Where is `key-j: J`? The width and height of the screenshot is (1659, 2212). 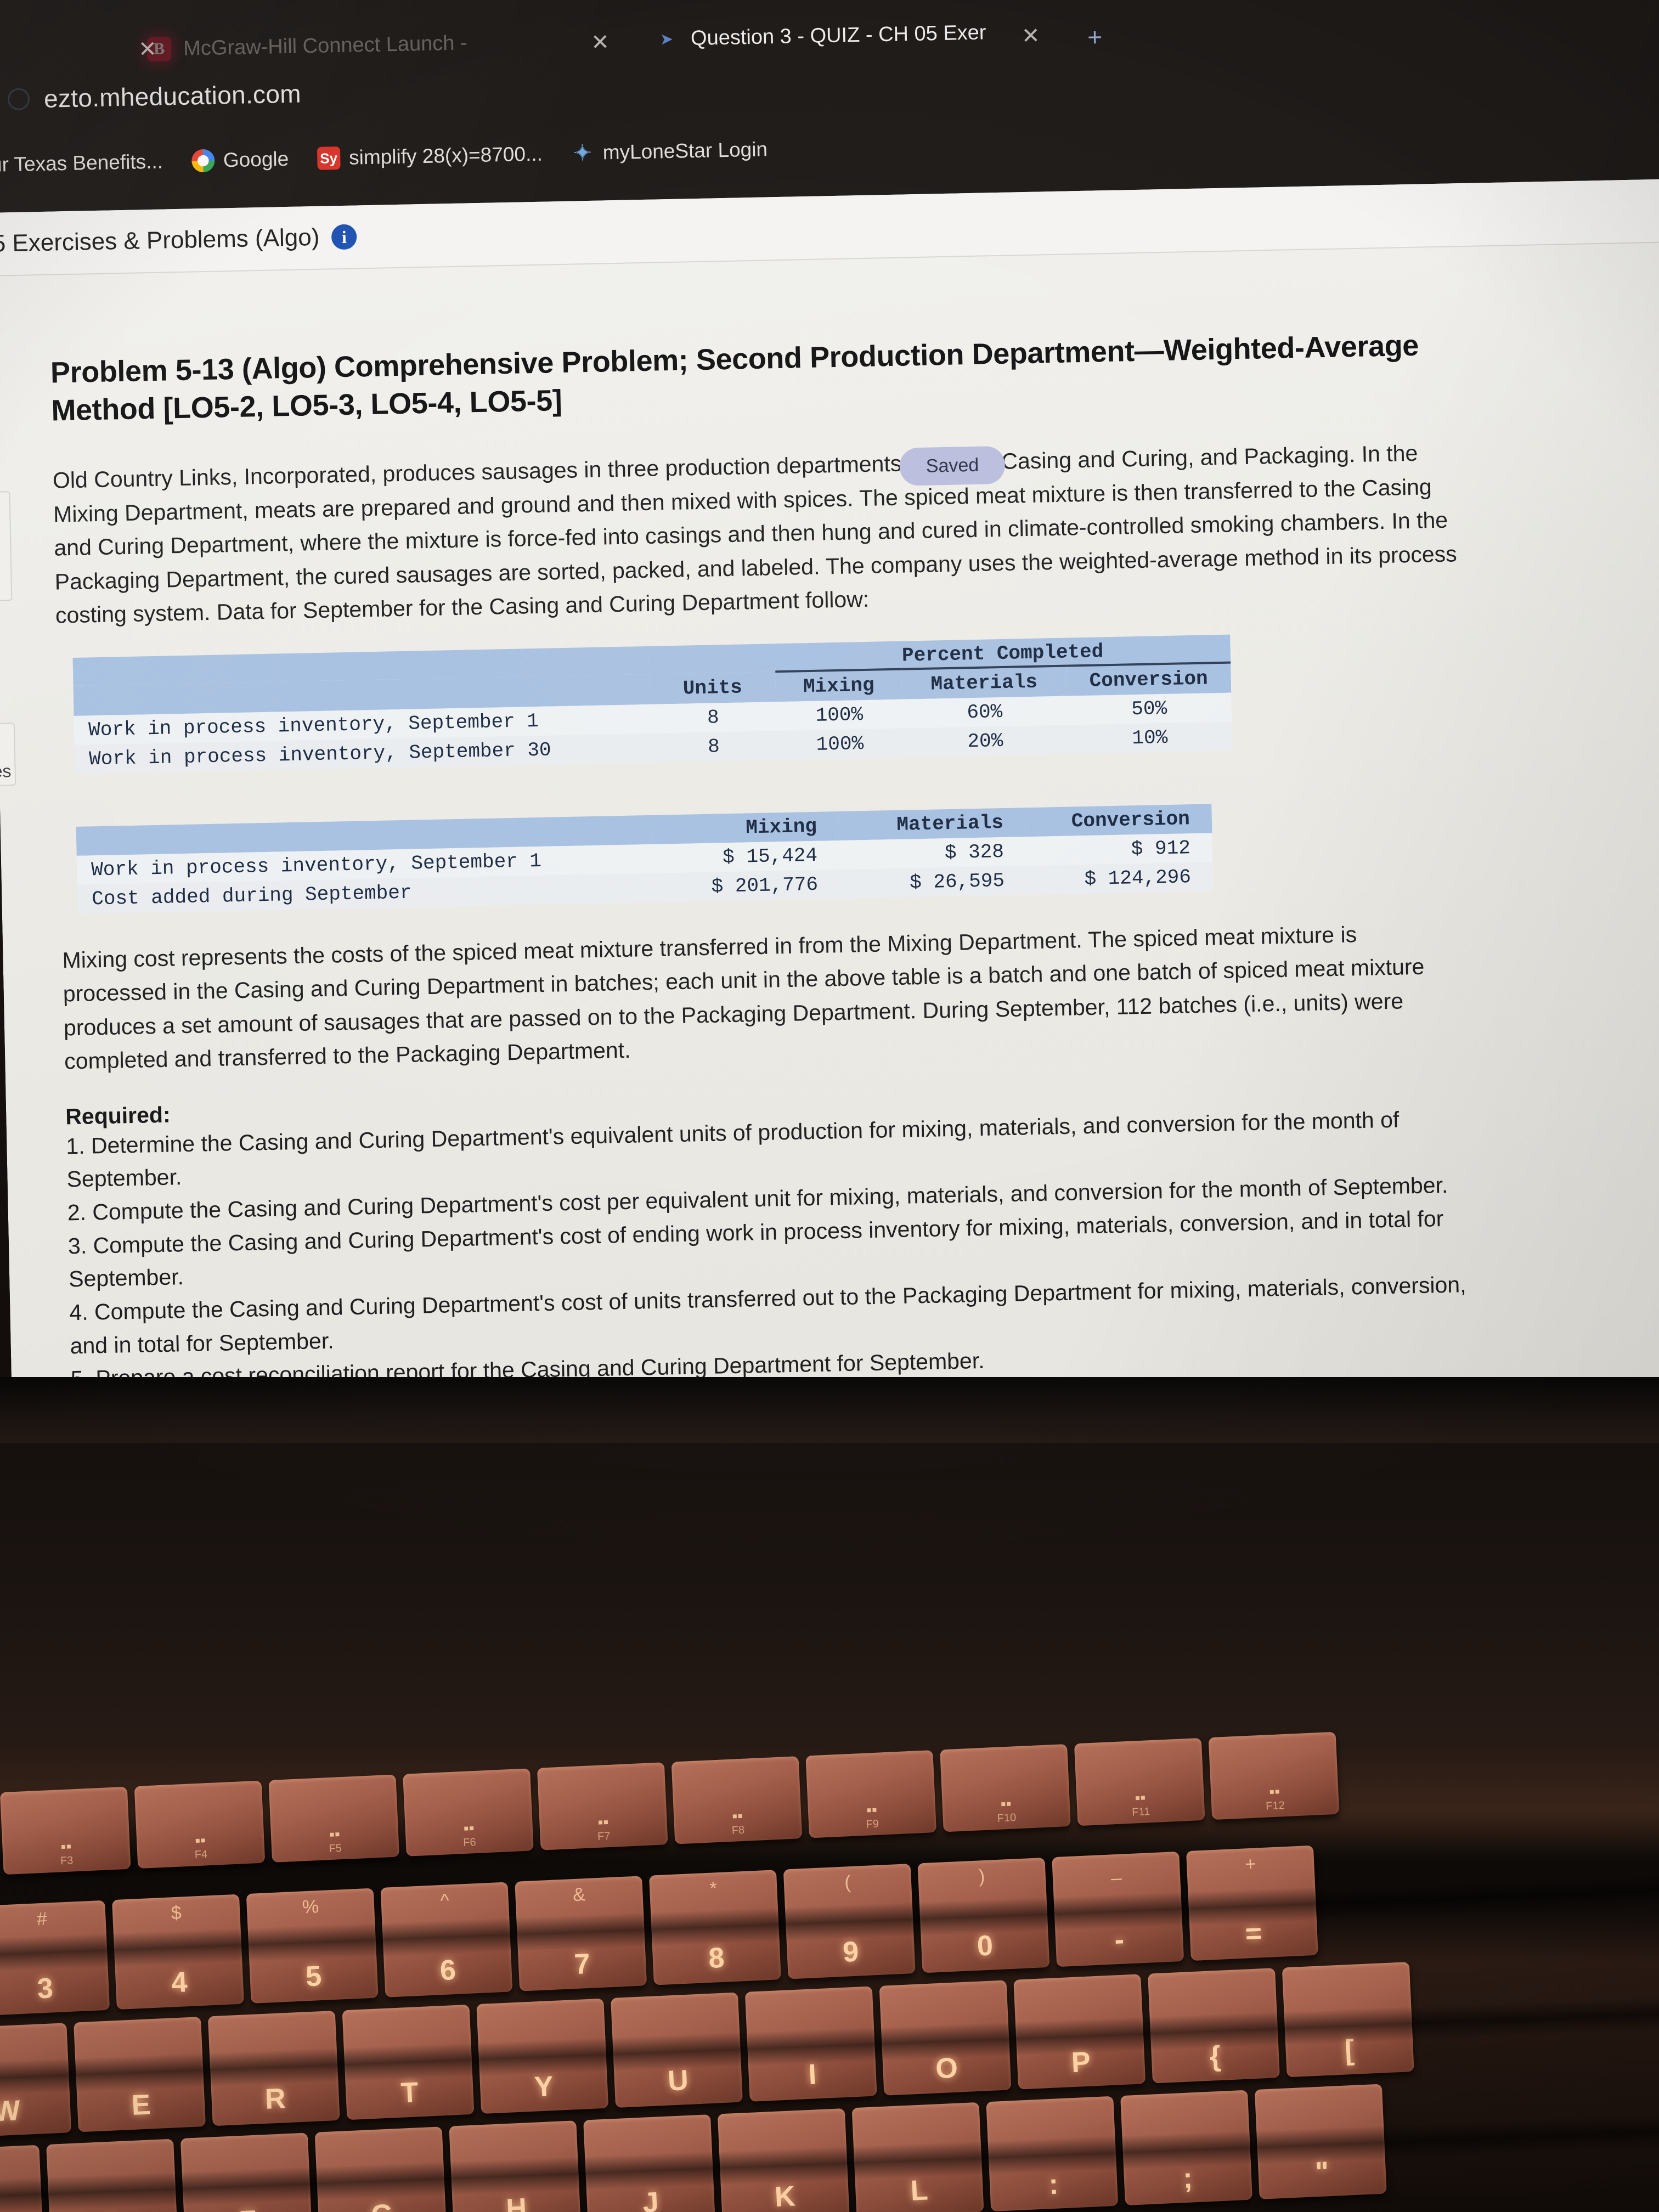 key-j: J is located at coordinates (649, 2163).